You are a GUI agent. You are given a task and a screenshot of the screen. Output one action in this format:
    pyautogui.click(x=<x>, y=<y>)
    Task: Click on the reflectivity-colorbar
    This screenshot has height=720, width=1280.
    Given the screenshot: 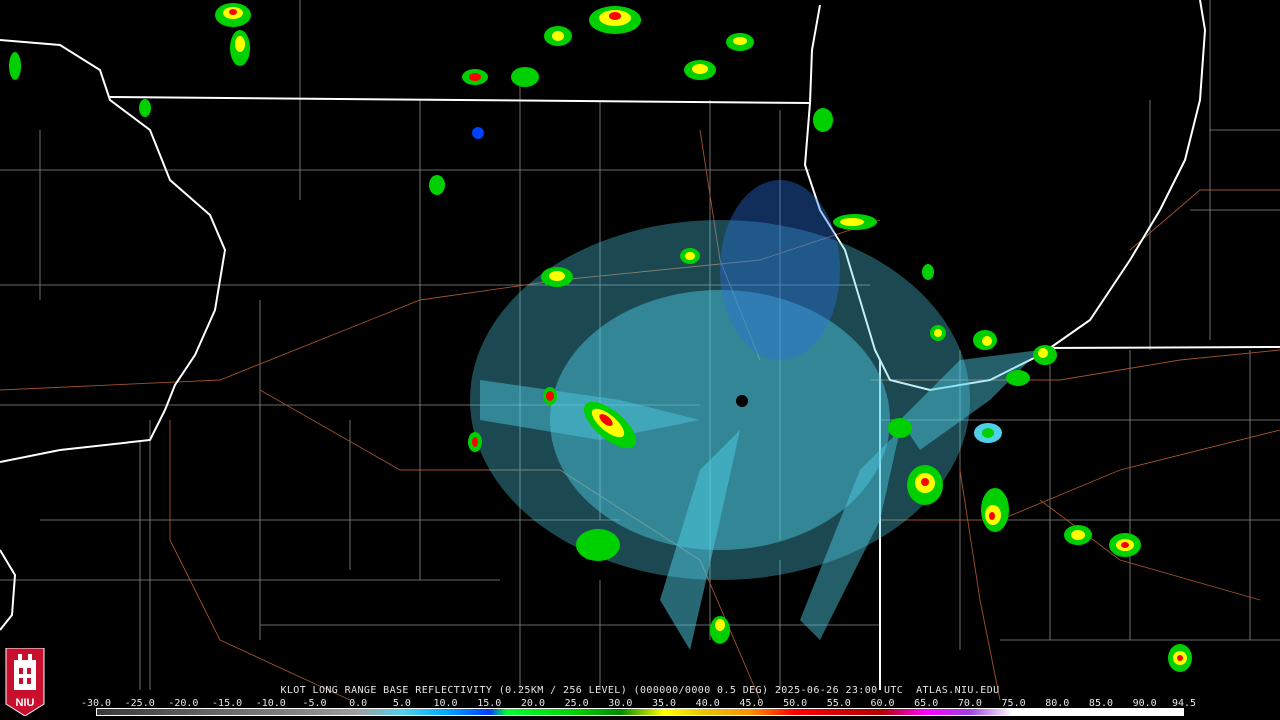 What is the action you would take?
    pyautogui.click(x=640, y=712)
    